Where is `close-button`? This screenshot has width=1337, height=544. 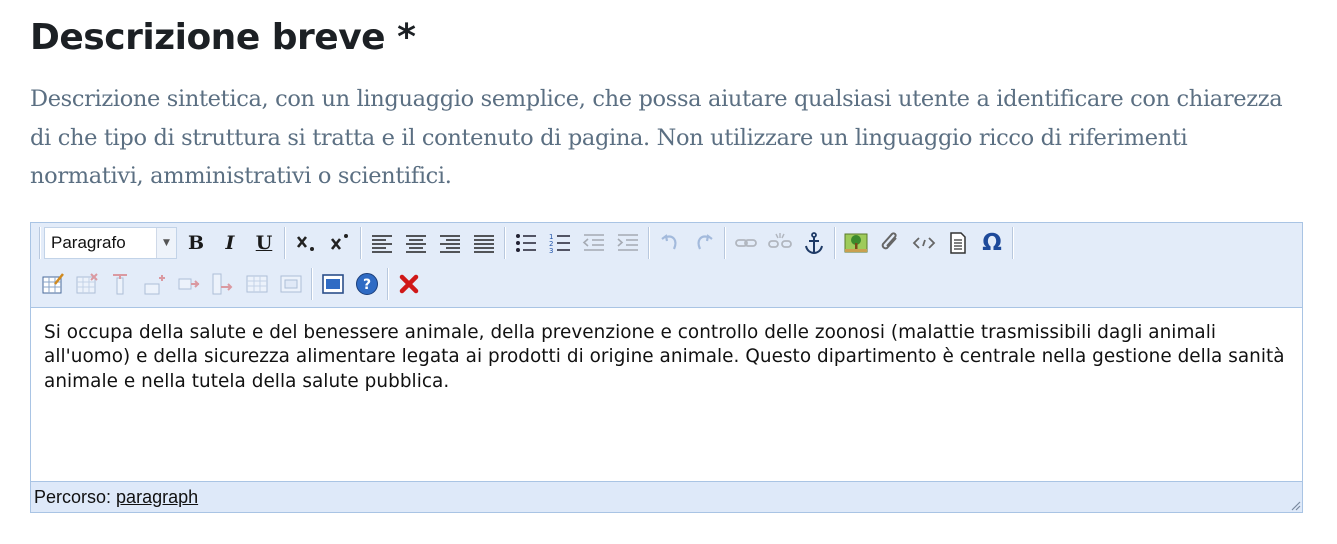
close-button is located at coordinates (409, 284).